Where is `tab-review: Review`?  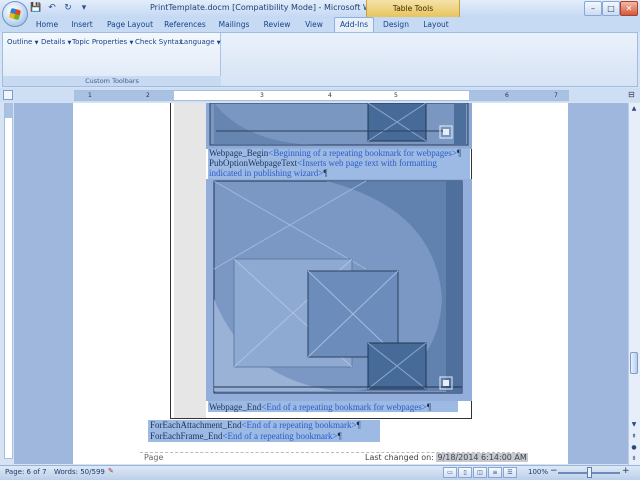 tab-review: Review is located at coordinates (277, 25).